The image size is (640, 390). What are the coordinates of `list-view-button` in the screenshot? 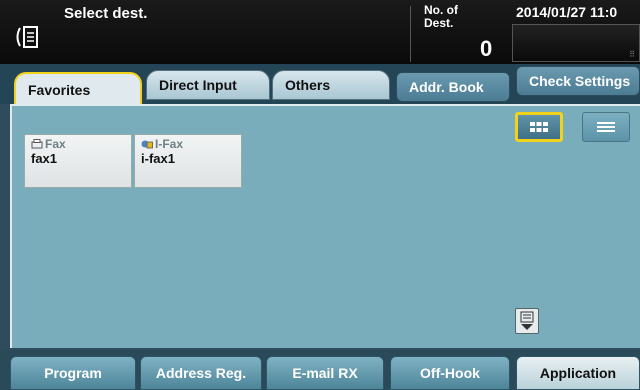 It's located at (606, 127).